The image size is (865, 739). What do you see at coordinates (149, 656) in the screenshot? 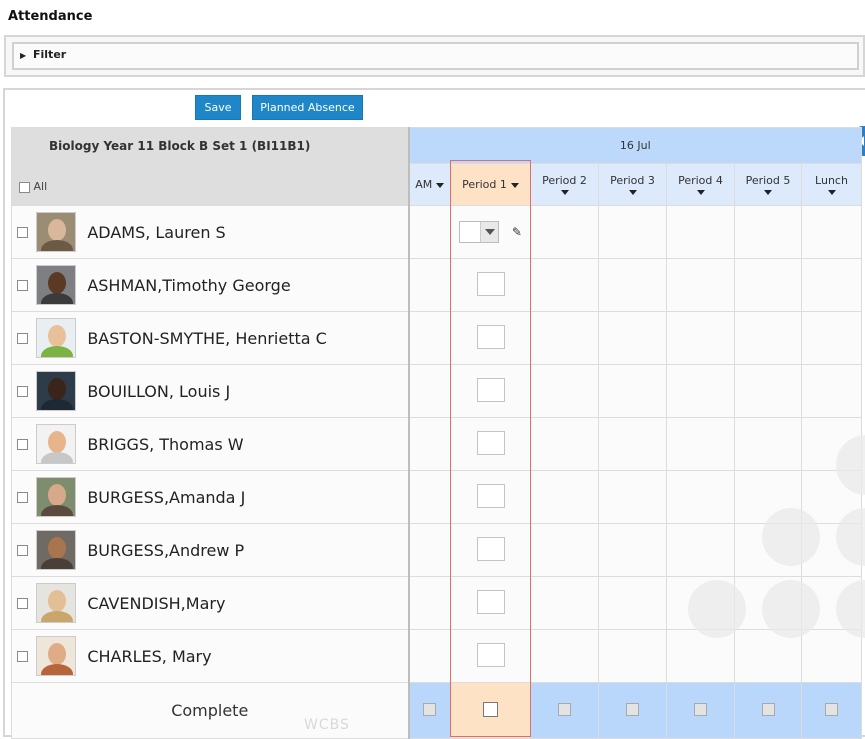
I see `student-name: CHARLES, Mary` at bounding box center [149, 656].